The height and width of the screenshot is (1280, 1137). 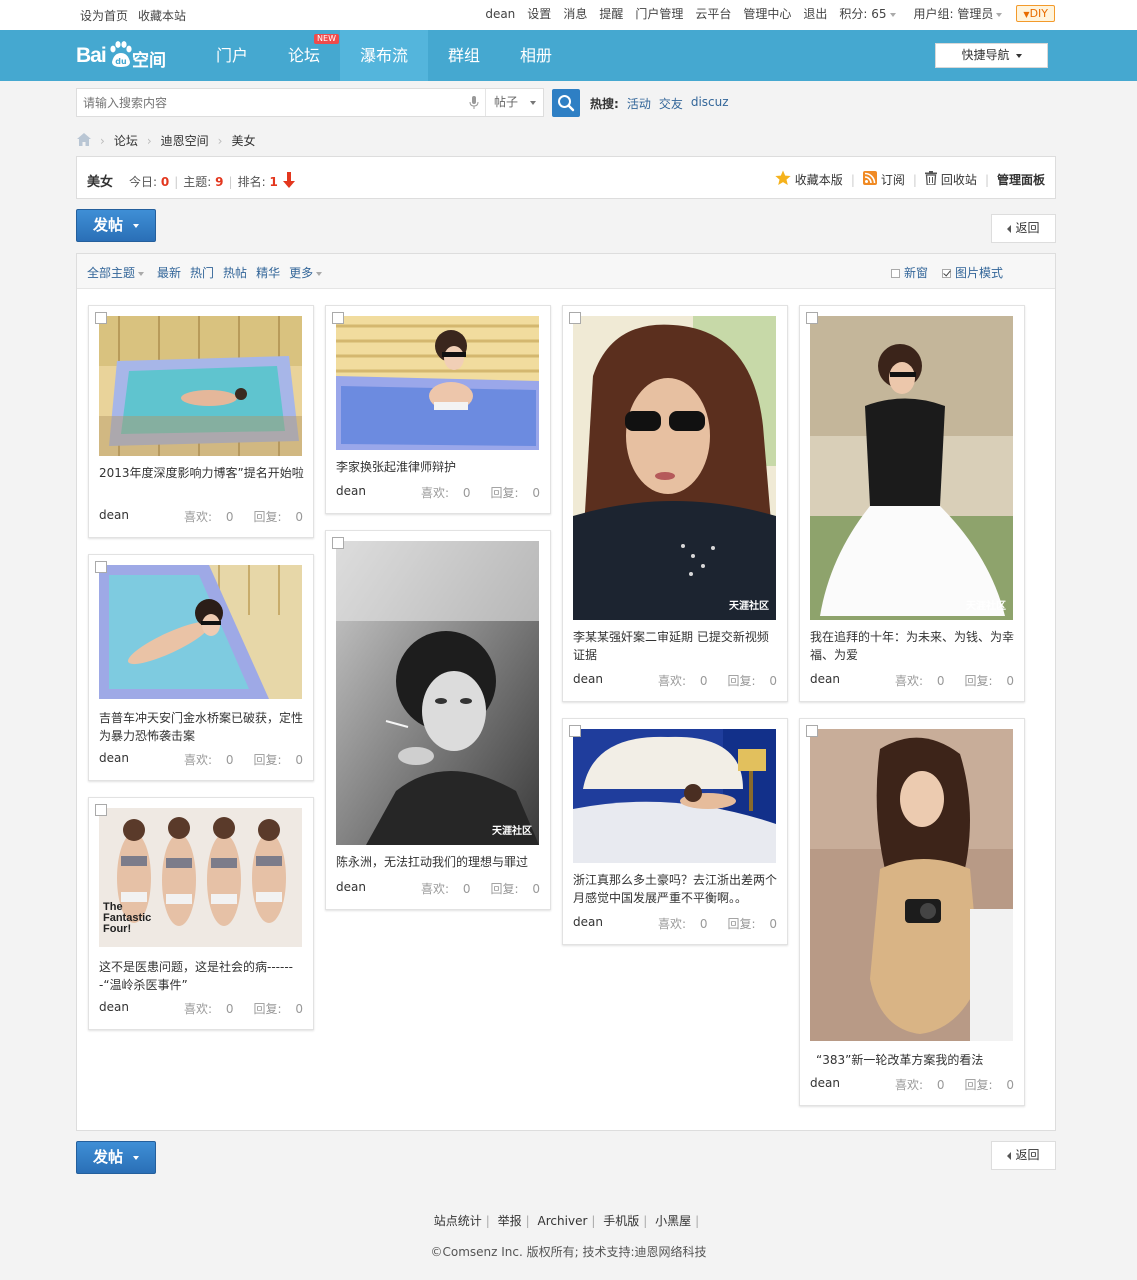 I want to click on thread-card: 天涯社区 陈永洲，无法扛动我们的理想与罪过 dean 喜欢: 0 回复: 0, so click(x=438, y=720).